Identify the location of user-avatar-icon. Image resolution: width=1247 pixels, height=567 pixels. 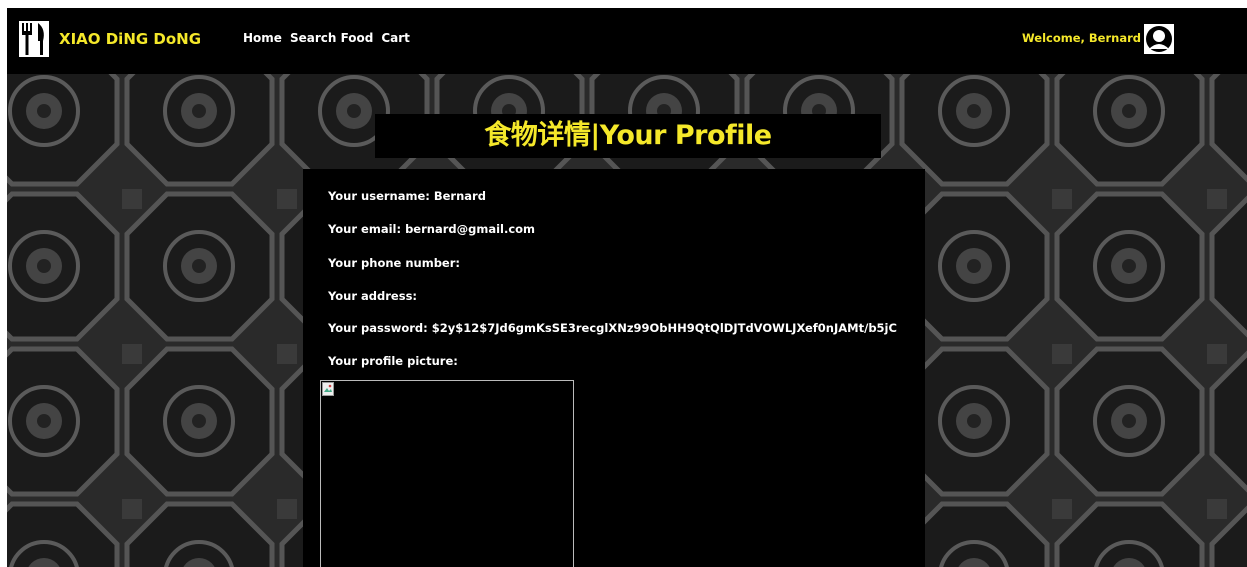
(1159, 39).